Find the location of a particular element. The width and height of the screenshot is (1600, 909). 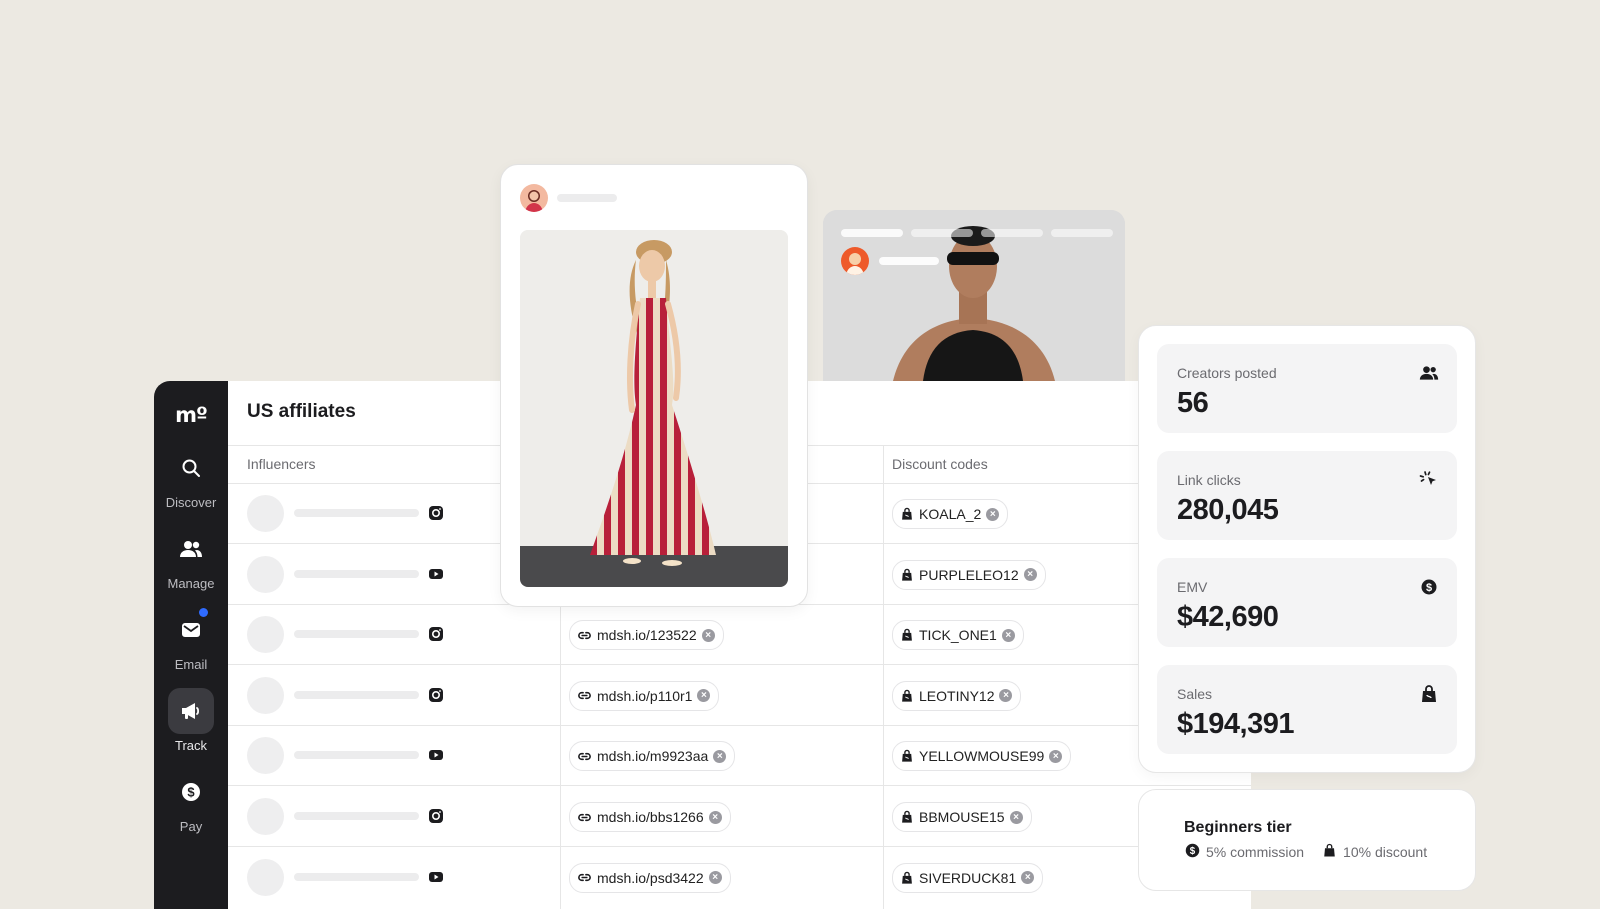

tracking-link-text: mdsh.io/psd3422 is located at coordinates (650, 877).